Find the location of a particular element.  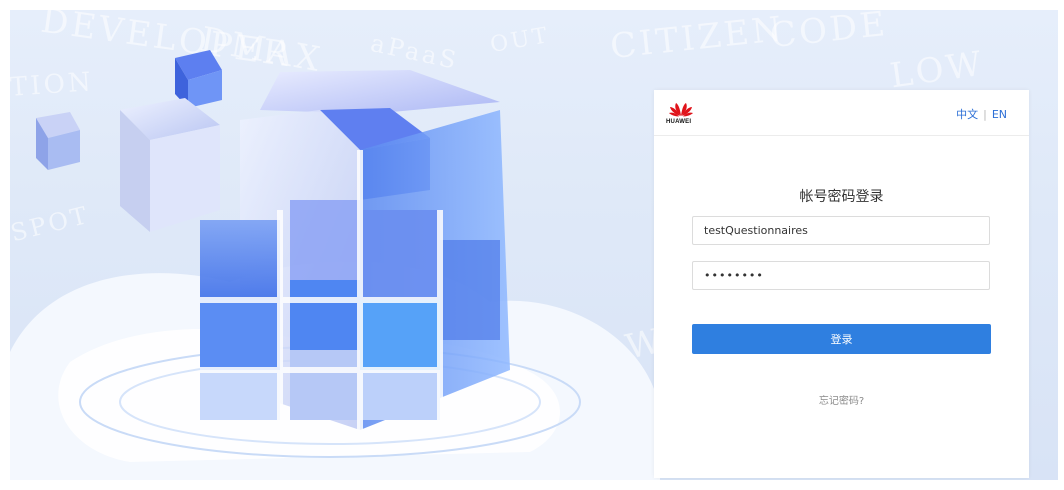

huawei-petal-icon is located at coordinates (681, 110).